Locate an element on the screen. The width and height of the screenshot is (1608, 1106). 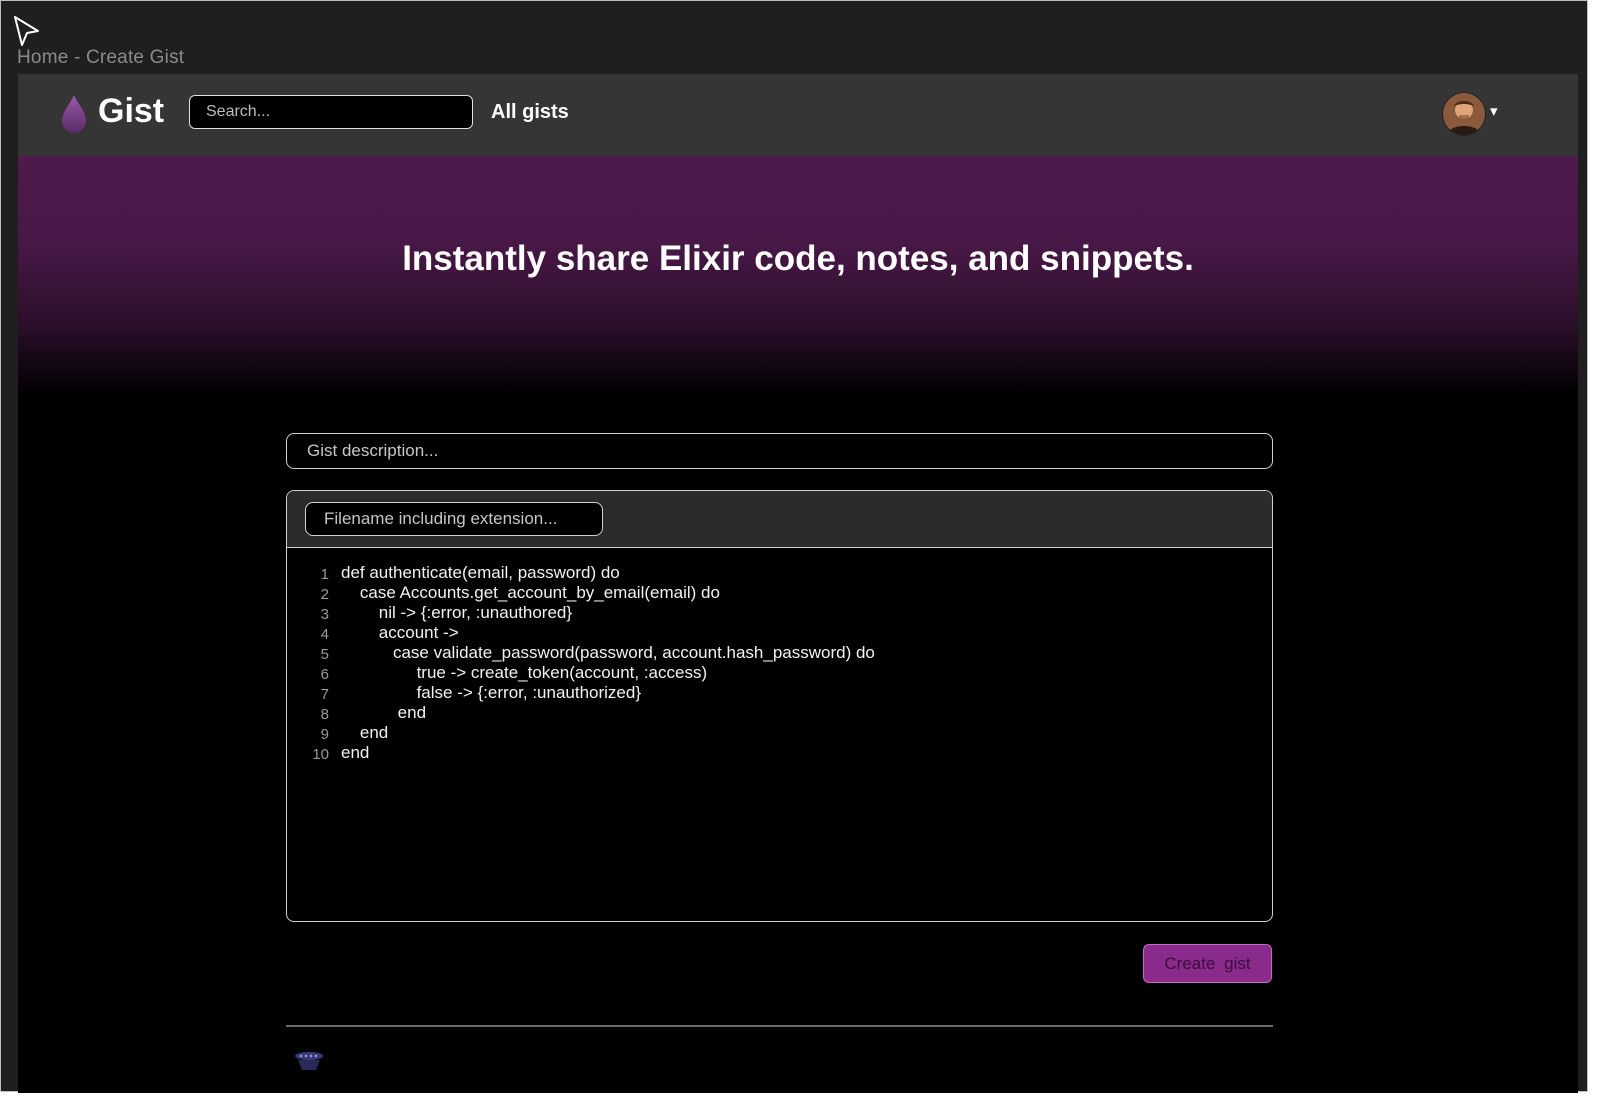
line-text: true -> create_token(account, :access) is located at coordinates (524, 672).